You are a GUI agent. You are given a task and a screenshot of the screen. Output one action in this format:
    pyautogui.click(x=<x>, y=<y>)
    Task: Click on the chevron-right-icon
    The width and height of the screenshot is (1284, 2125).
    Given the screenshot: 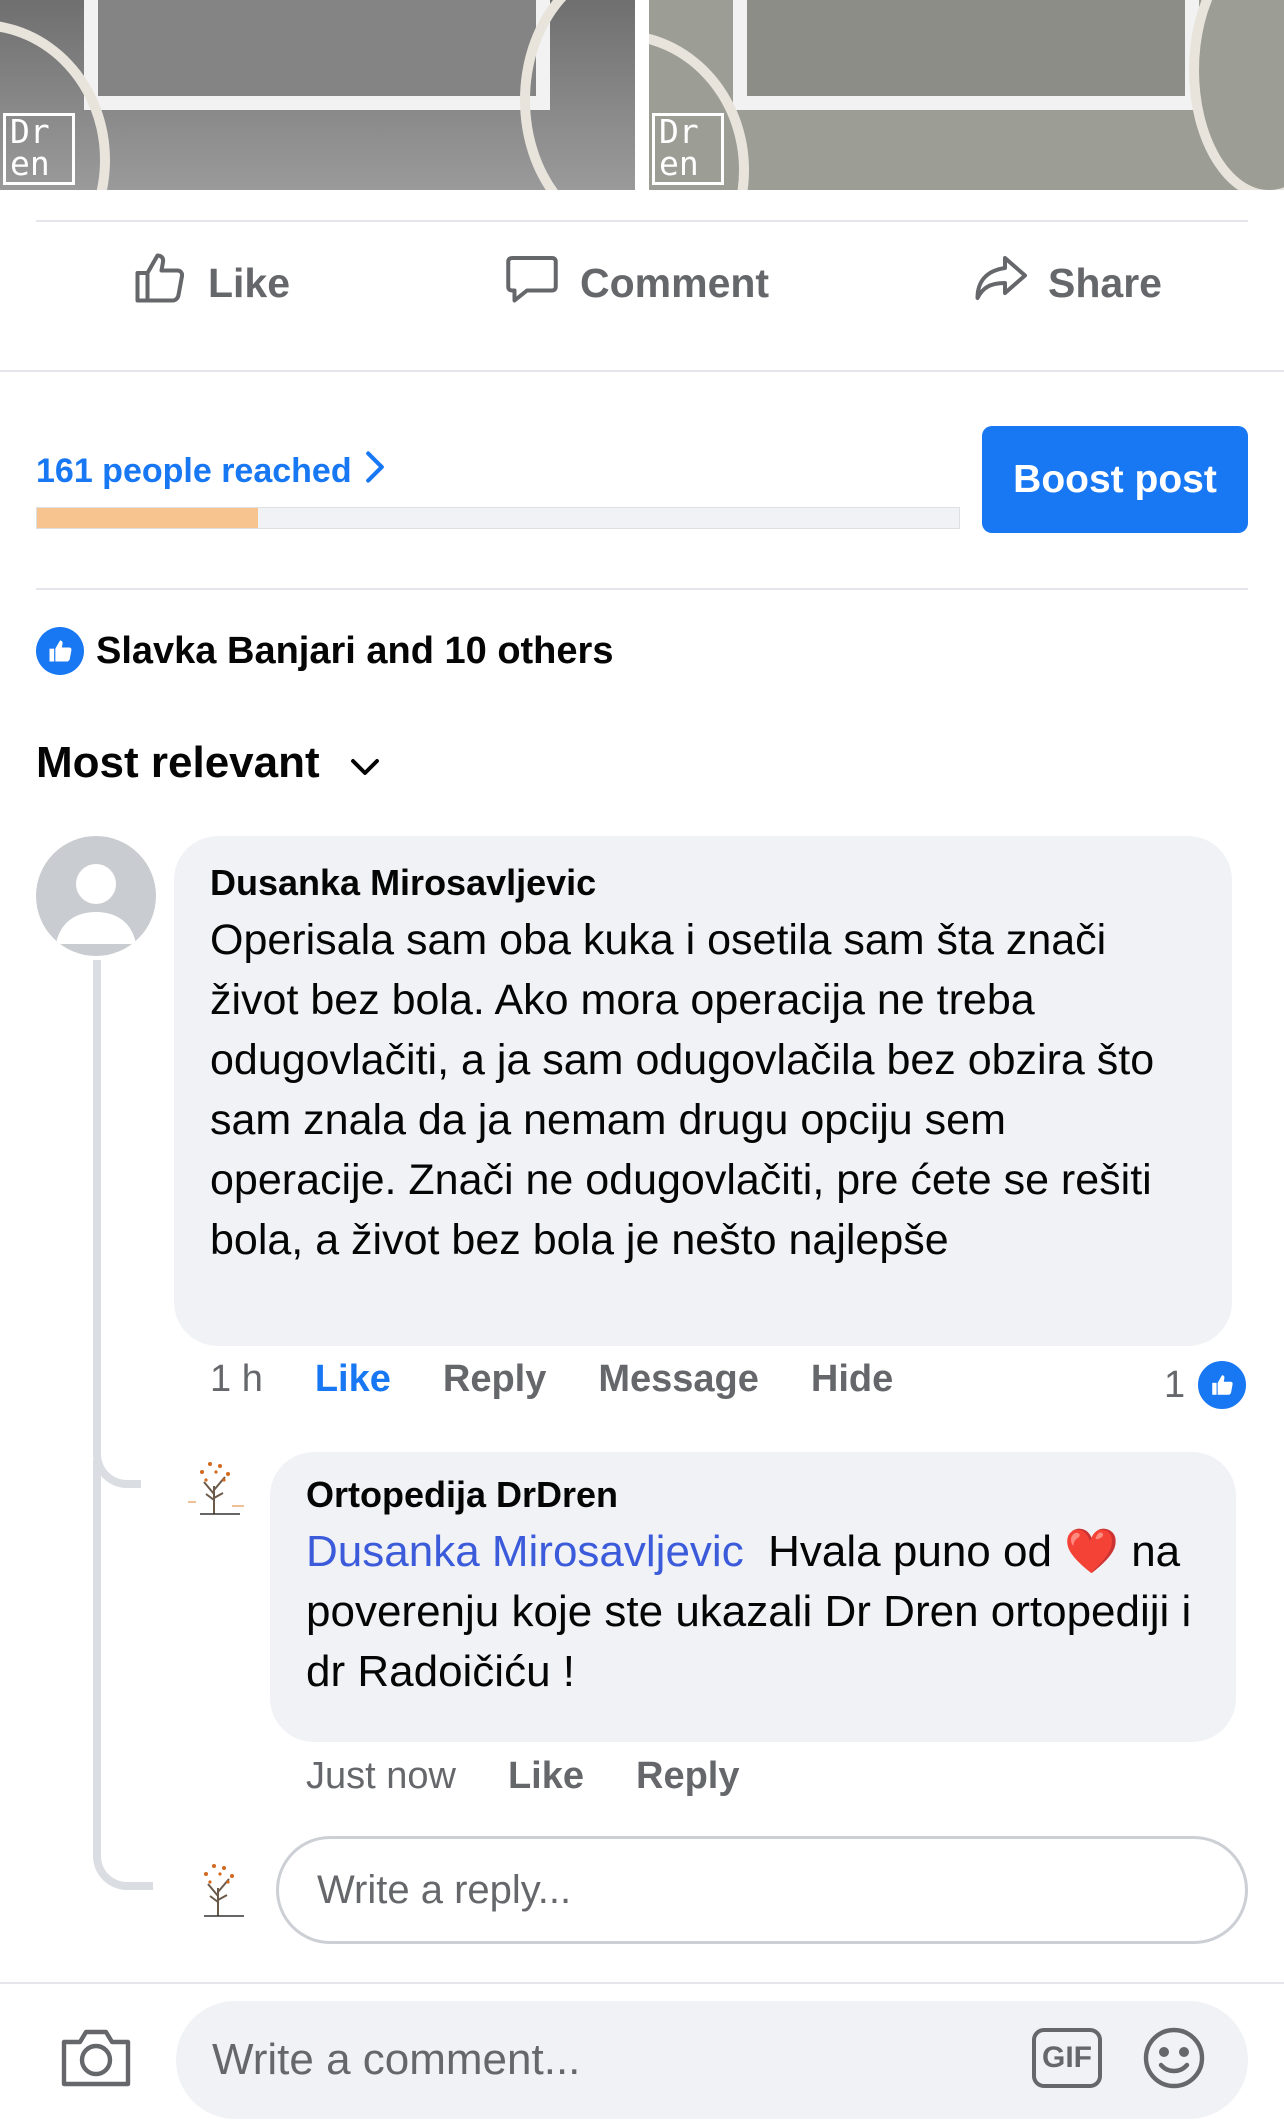 What is the action you would take?
    pyautogui.click(x=375, y=471)
    